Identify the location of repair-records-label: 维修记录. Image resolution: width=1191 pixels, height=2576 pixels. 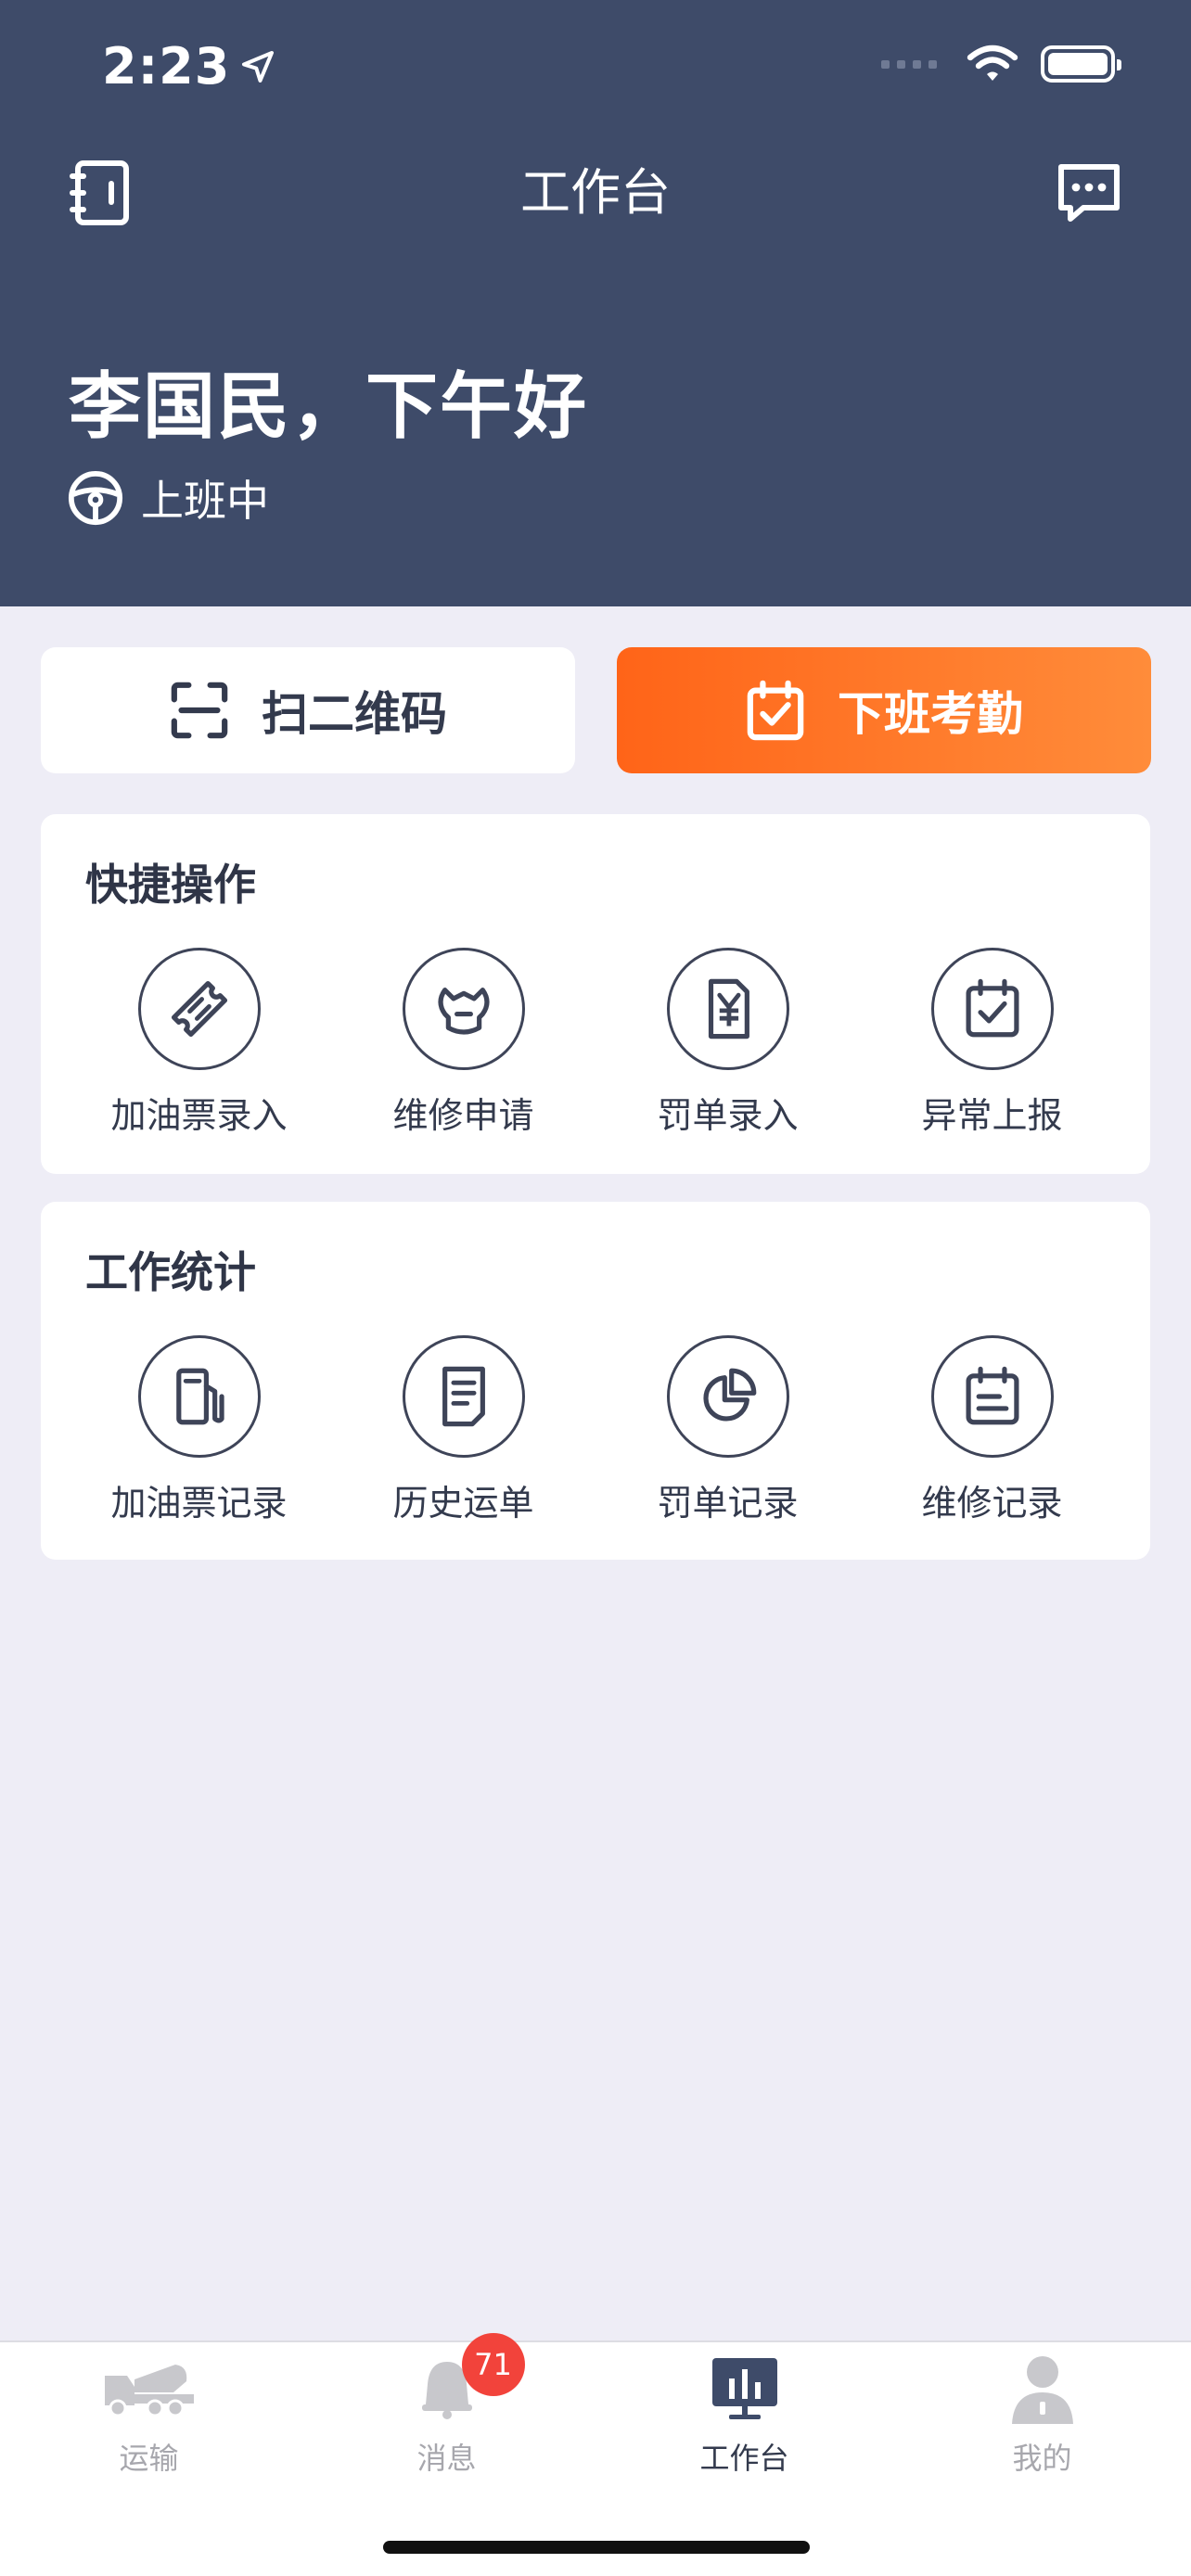
(992, 1504).